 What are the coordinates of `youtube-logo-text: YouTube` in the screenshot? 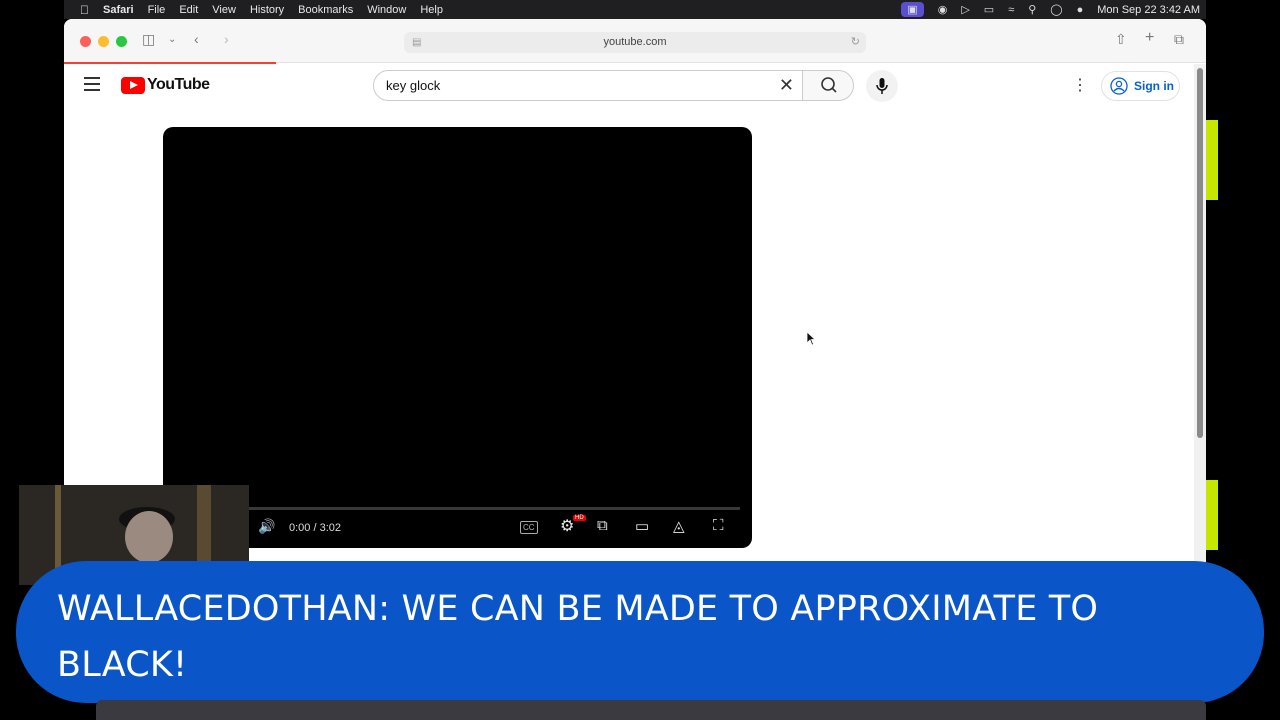 It's located at (178, 84).